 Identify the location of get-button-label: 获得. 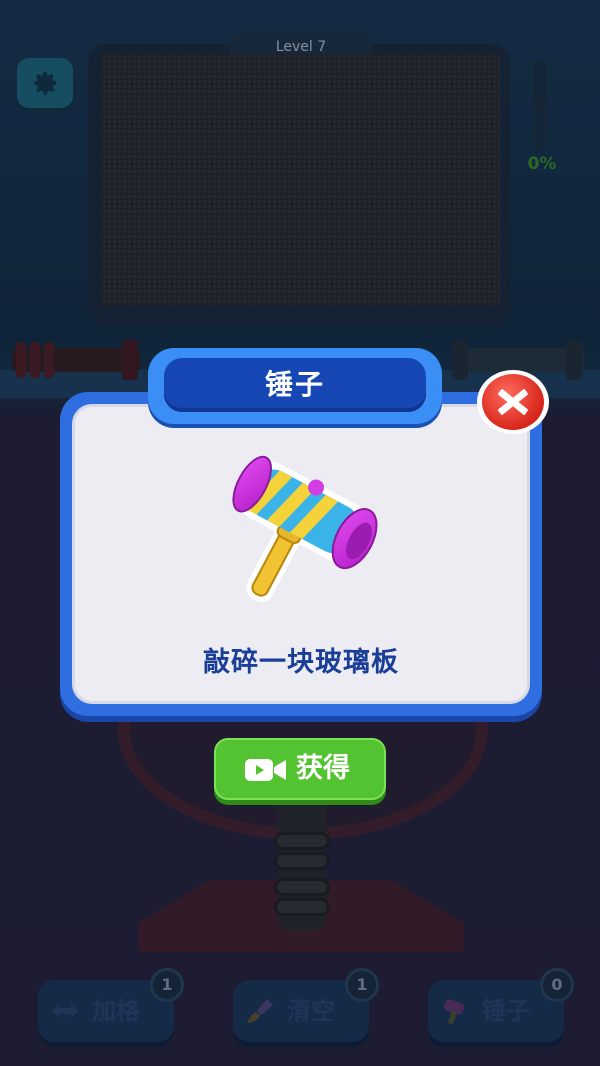
(323, 768).